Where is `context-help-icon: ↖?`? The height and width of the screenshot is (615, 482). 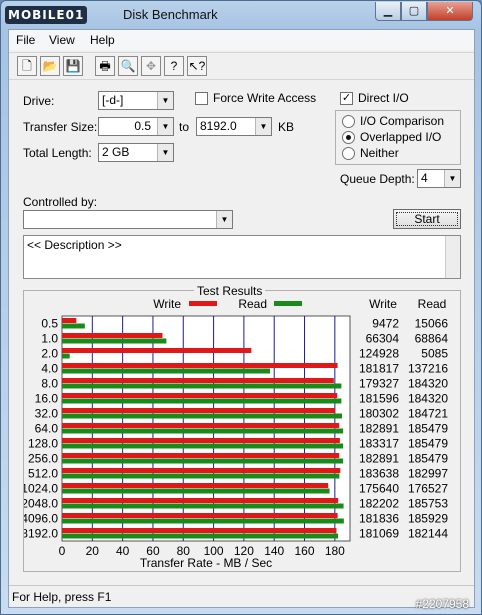 context-help-icon: ↖? is located at coordinates (197, 66).